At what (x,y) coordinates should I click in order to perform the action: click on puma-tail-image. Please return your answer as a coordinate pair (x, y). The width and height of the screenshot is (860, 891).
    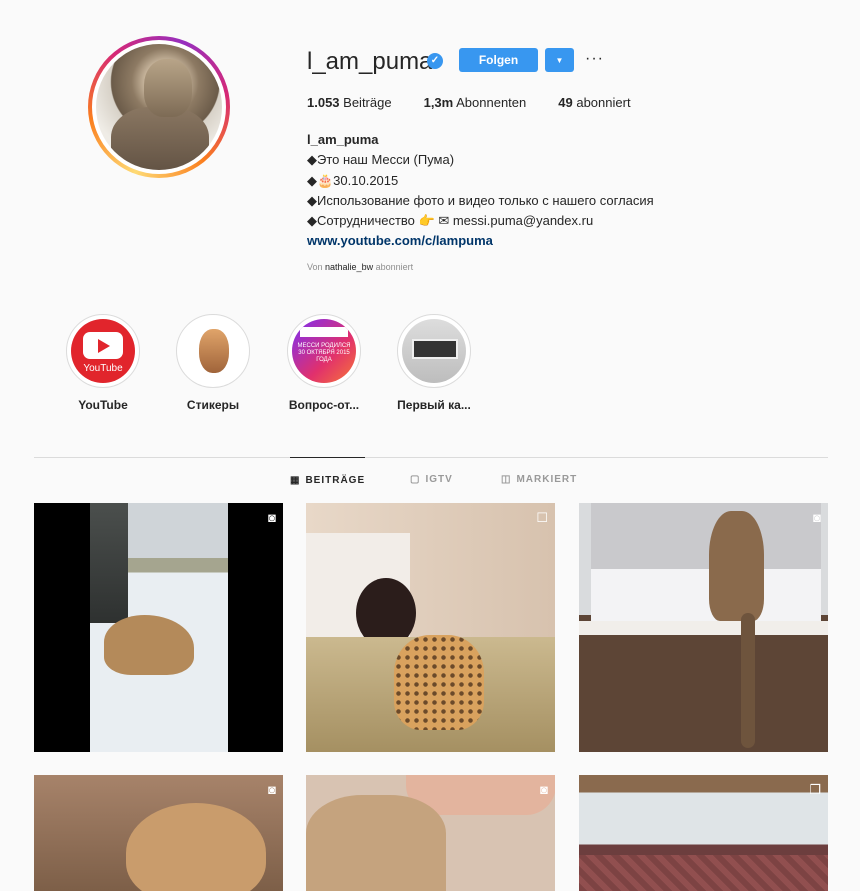
    Looking at the image, I should click on (748, 680).